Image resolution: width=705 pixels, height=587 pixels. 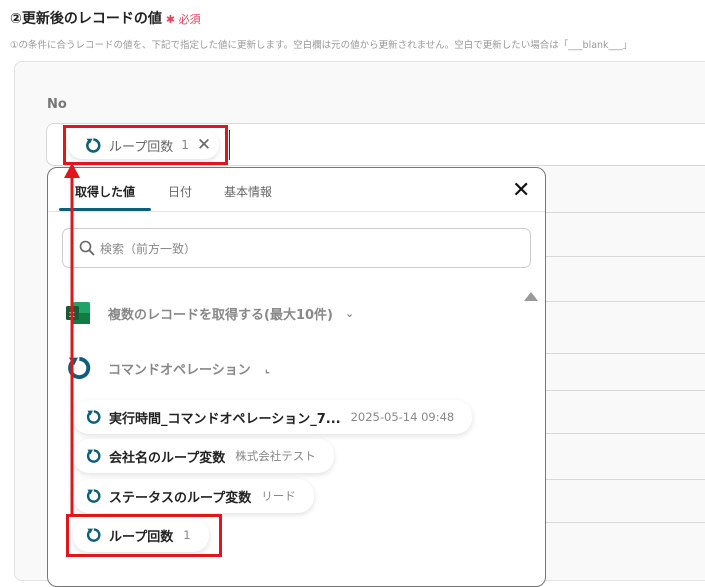 I want to click on item-value: 株式会社テスト, so click(x=275, y=456).